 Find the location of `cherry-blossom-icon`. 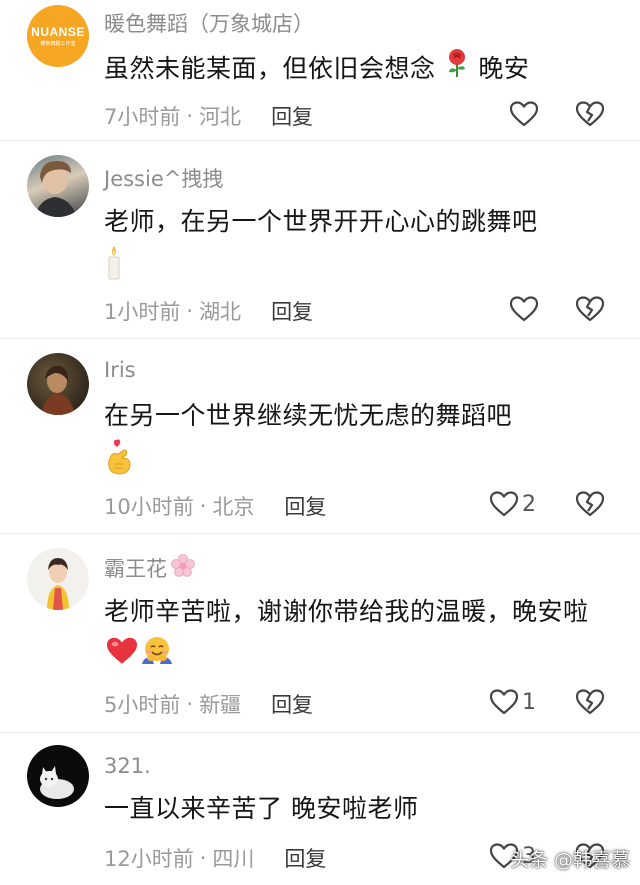

cherry-blossom-icon is located at coordinates (183, 568).